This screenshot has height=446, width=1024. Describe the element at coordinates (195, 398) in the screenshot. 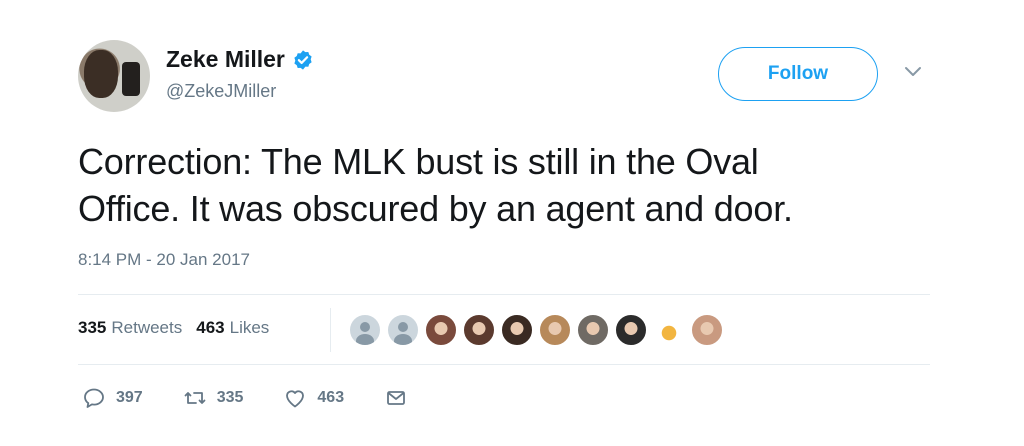

I see `retweet-icon` at that location.